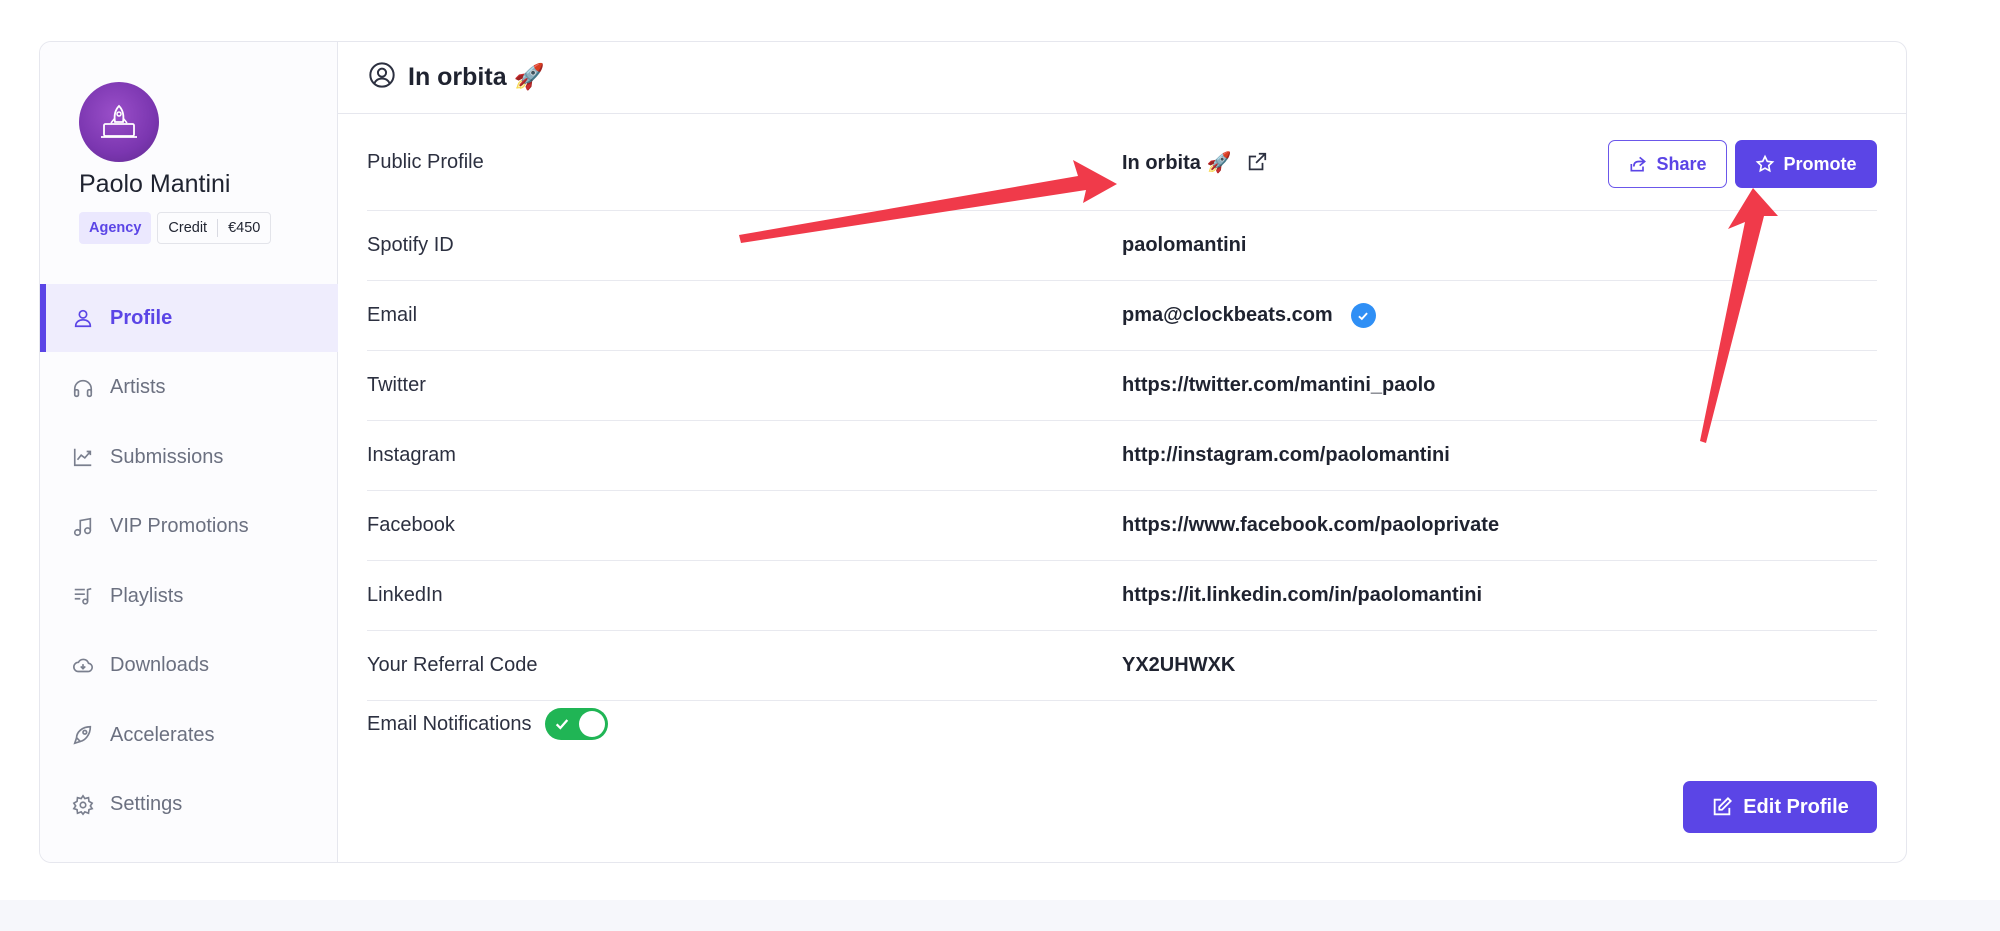 Image resolution: width=2000 pixels, height=931 pixels. I want to click on sidebar-item-submissions: Submissions, so click(189, 457).